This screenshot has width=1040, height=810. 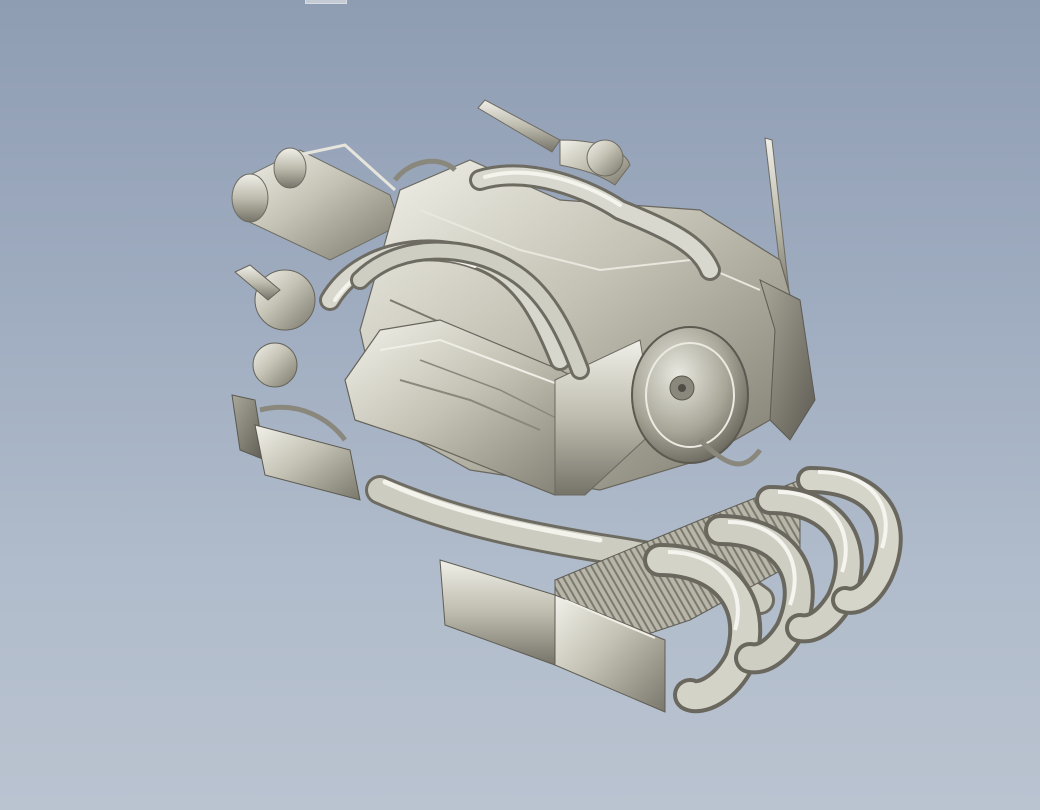 I want to click on turbocharger, so click(x=275, y=326).